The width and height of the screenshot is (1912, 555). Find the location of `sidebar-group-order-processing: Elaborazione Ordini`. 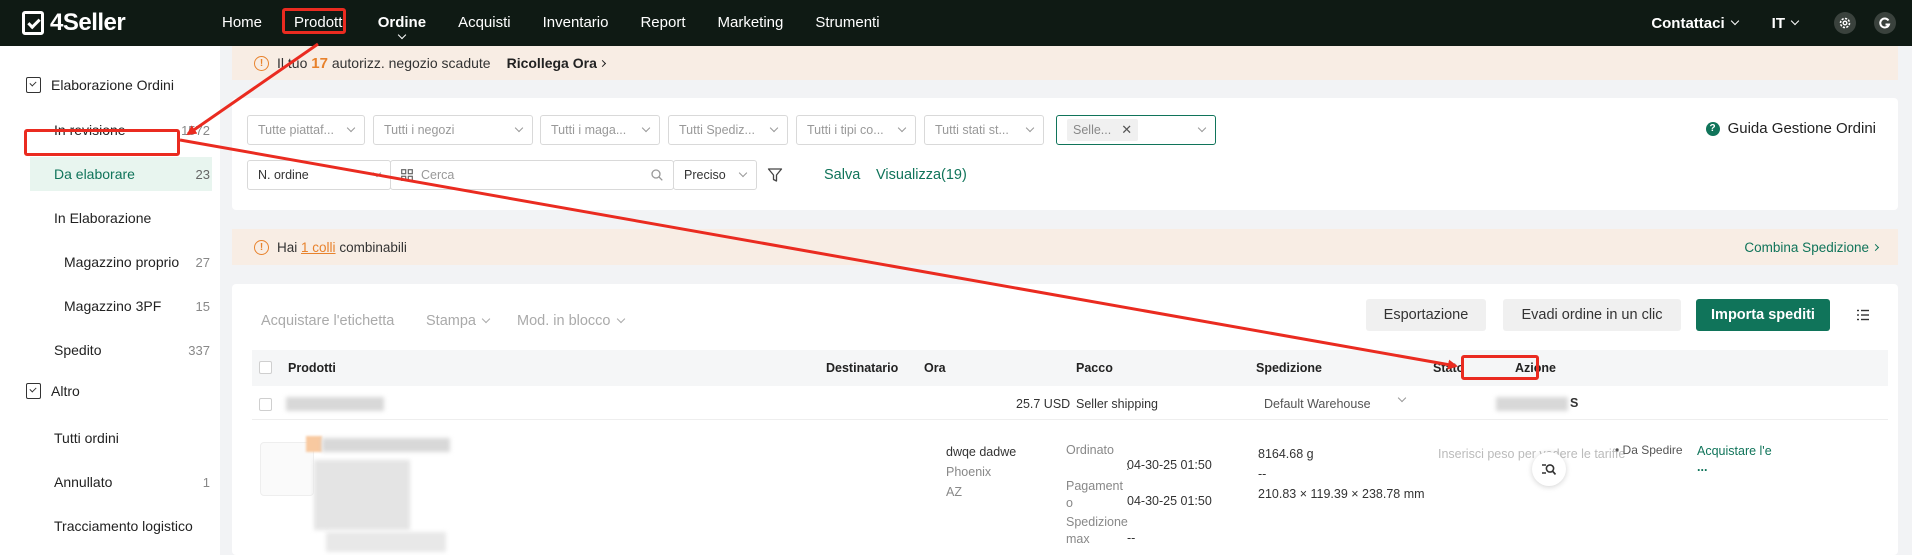

sidebar-group-order-processing: Elaborazione Ordini is located at coordinates (100, 85).